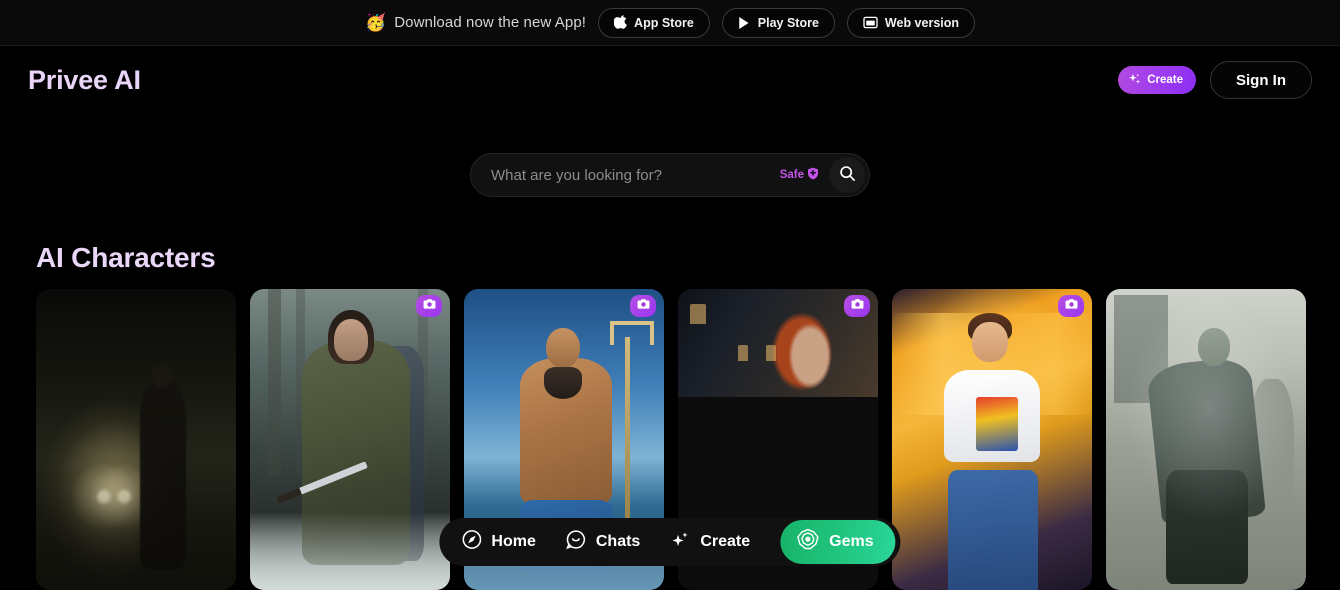  I want to click on web-version-button: Web version, so click(911, 22).